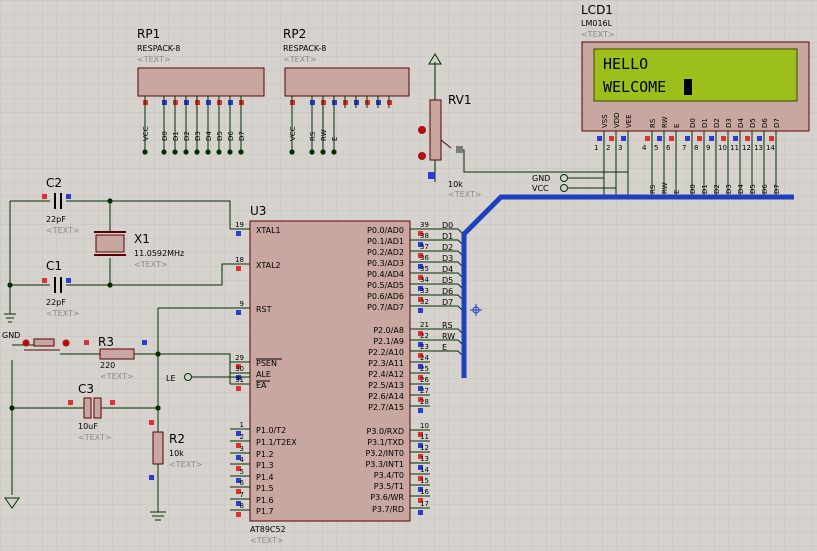 This screenshot has height=551, width=817. Describe the element at coordinates (186, 464) in the screenshot. I see `r2-text: <TEXT>` at that location.